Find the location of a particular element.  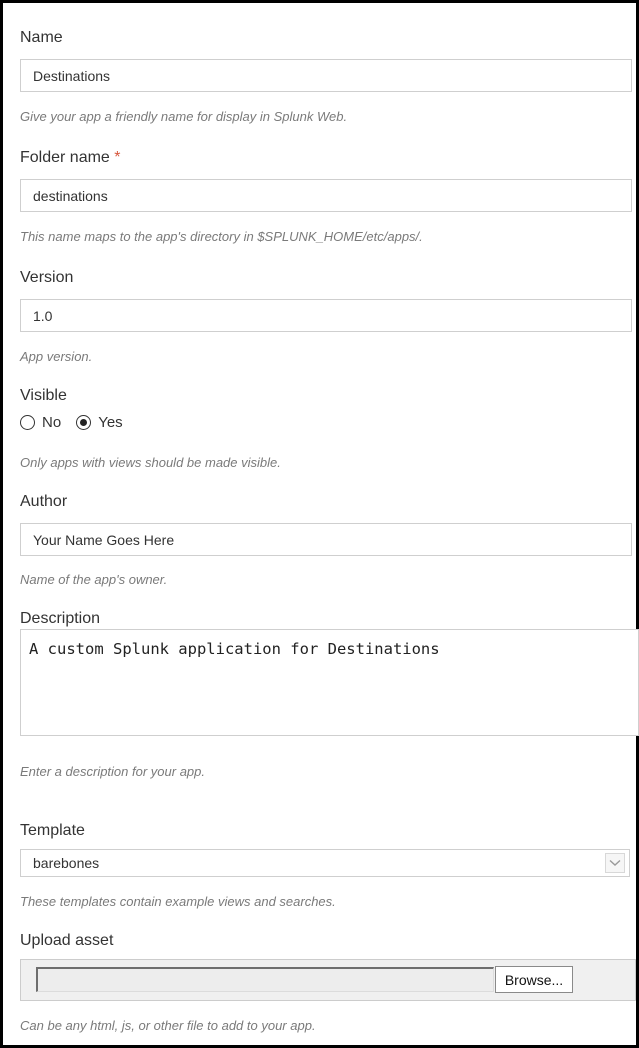

visible-yes-radio is located at coordinates (84, 422).